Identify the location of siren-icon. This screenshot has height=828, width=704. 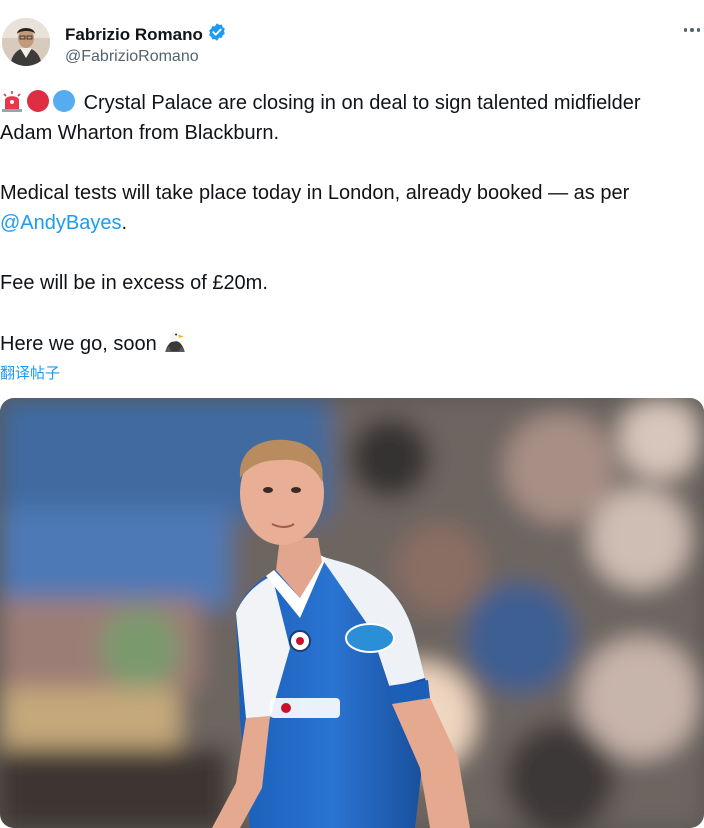
(12, 101).